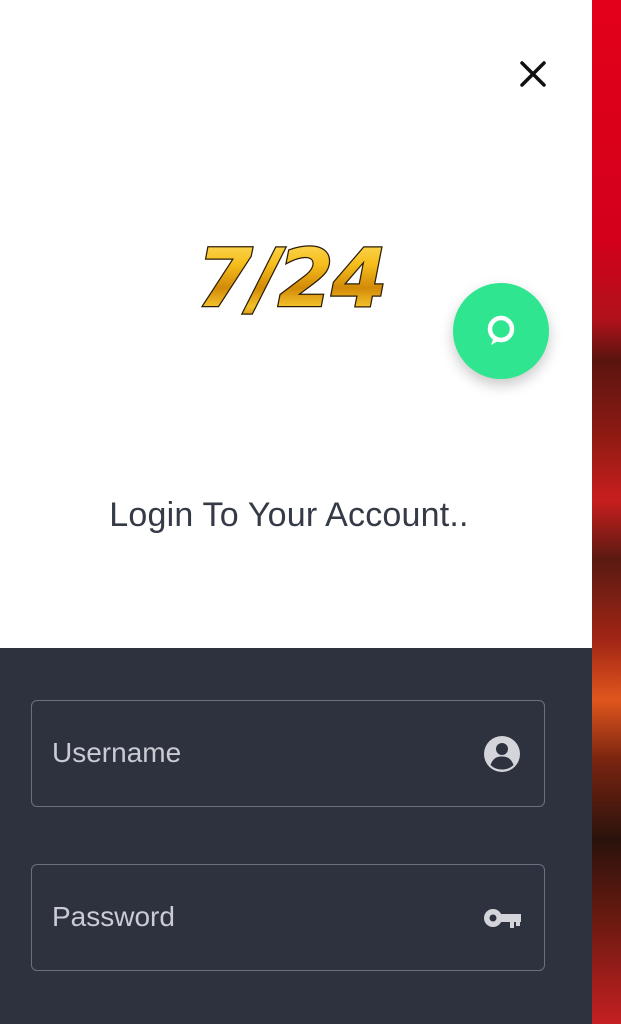 Image resolution: width=621 pixels, height=1024 pixels. What do you see at coordinates (289, 515) in the screenshot?
I see `login-title: Login To Your Account..` at bounding box center [289, 515].